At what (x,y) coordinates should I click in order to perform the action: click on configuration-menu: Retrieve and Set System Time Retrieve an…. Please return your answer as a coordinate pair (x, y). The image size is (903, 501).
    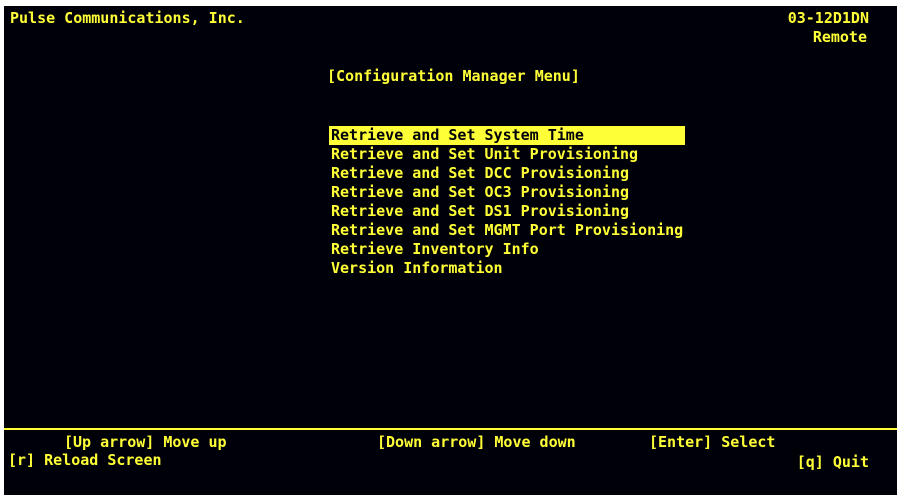
    Looking at the image, I should click on (507, 202).